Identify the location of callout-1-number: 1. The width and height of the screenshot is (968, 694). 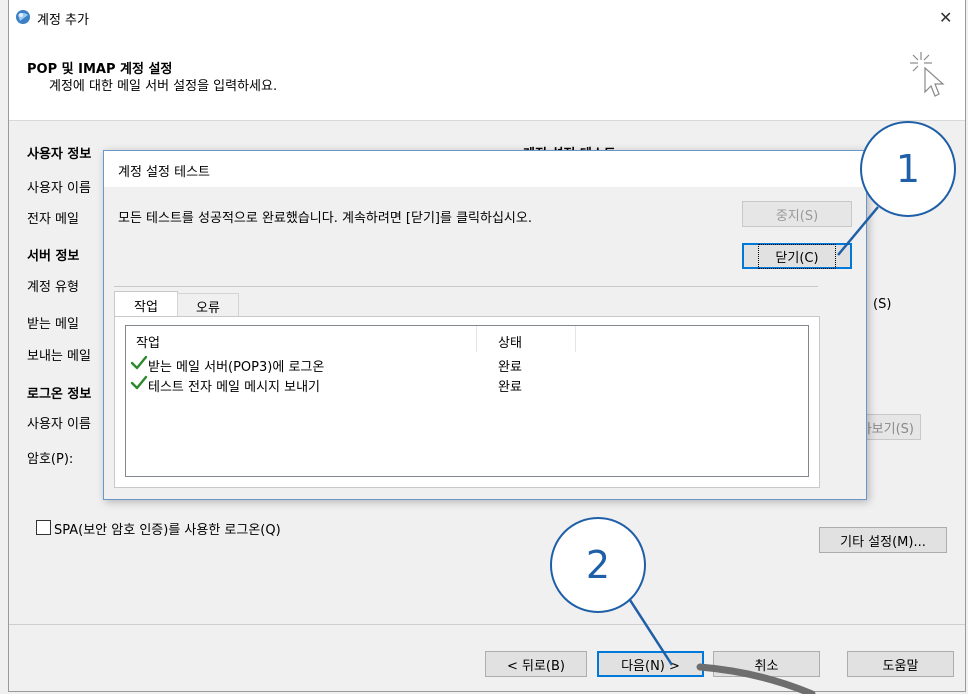
(908, 169).